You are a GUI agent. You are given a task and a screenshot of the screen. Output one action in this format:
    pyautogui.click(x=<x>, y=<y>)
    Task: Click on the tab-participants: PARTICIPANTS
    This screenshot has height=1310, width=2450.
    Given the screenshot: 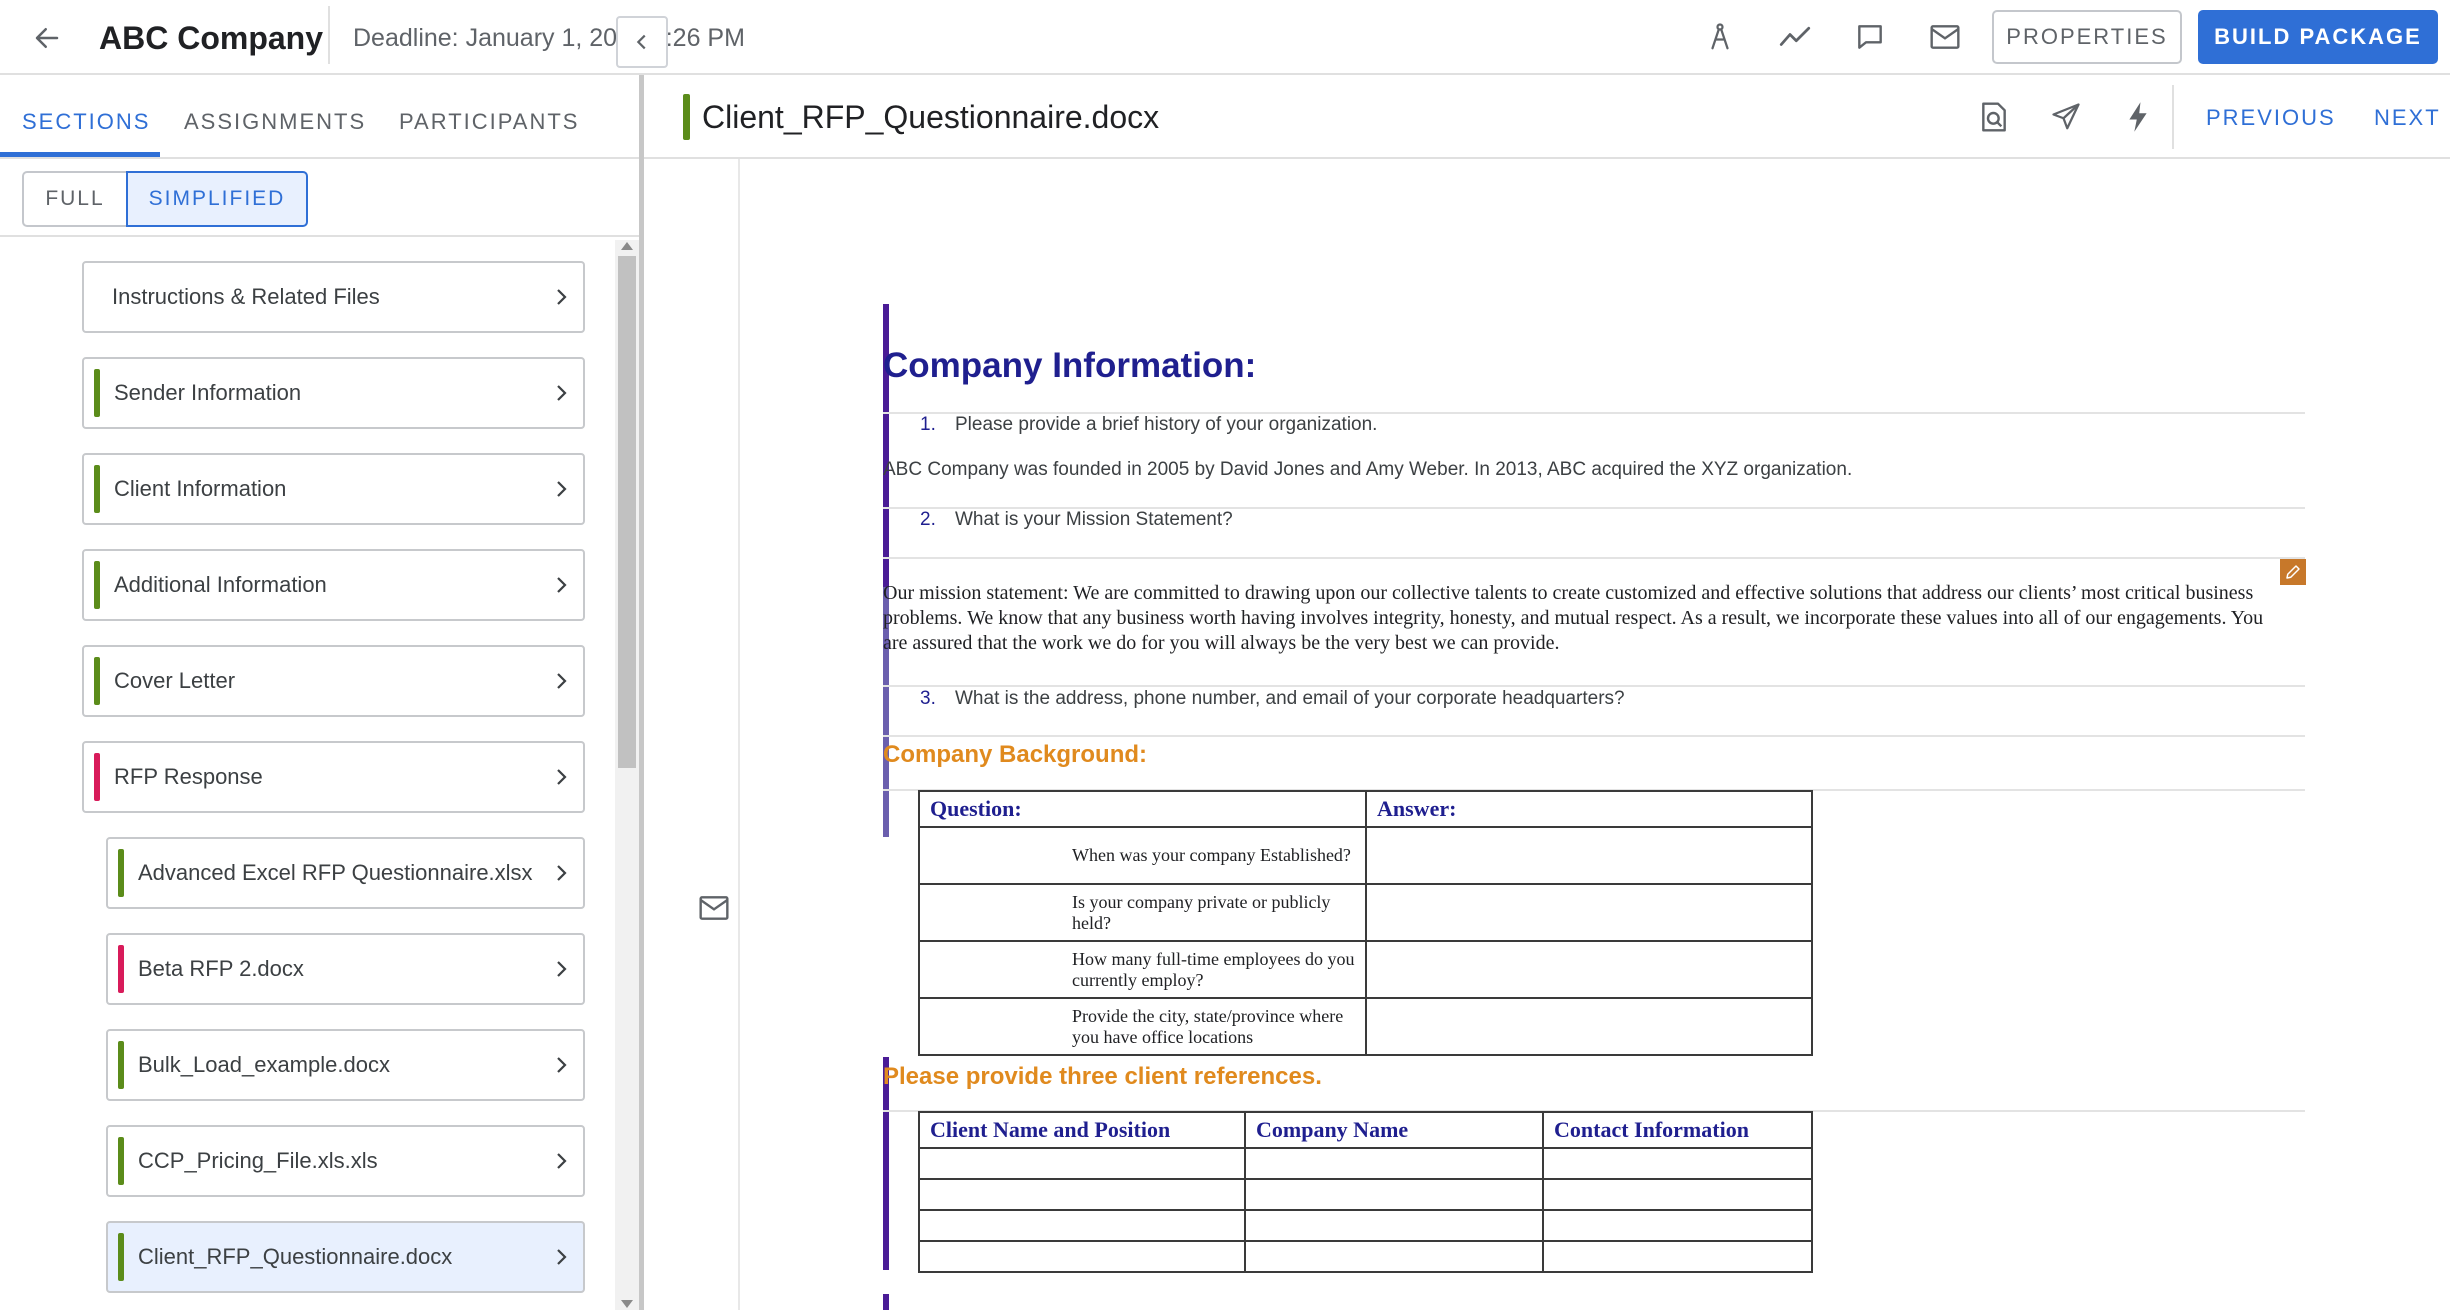 What is the action you would take?
    pyautogui.click(x=489, y=122)
    